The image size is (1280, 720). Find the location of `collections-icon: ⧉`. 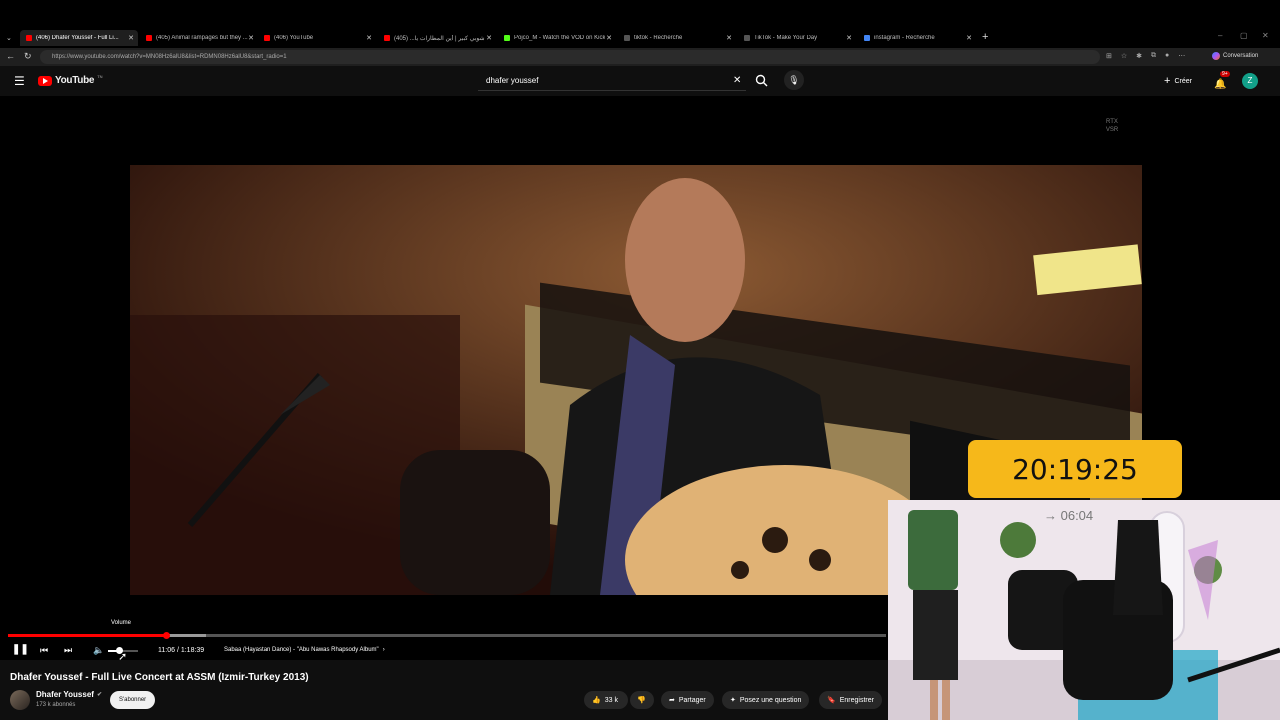

collections-icon: ⧉ is located at coordinates (1153, 56).